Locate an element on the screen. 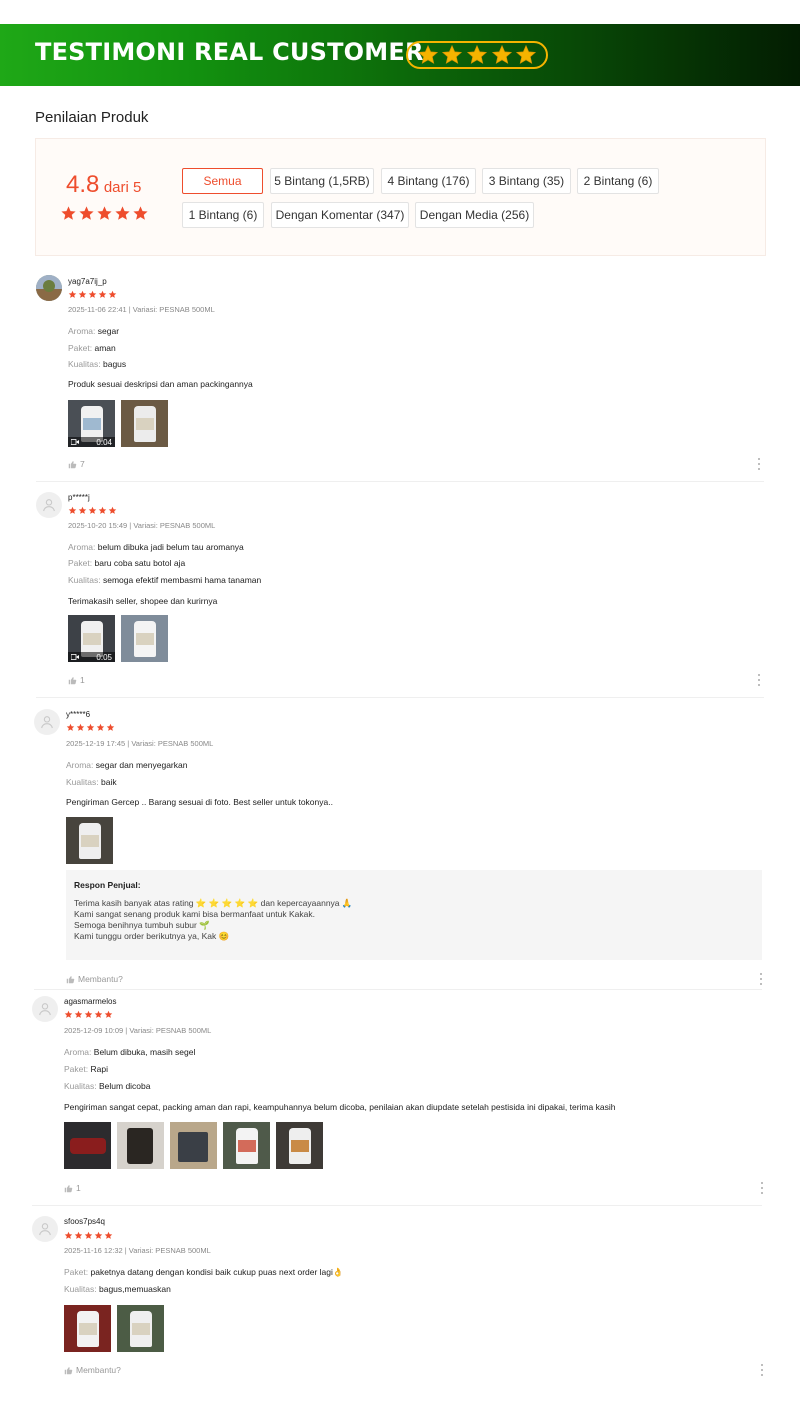 This screenshot has height=1422, width=800. review-attribute: Kualitas: baik is located at coordinates (91, 782).